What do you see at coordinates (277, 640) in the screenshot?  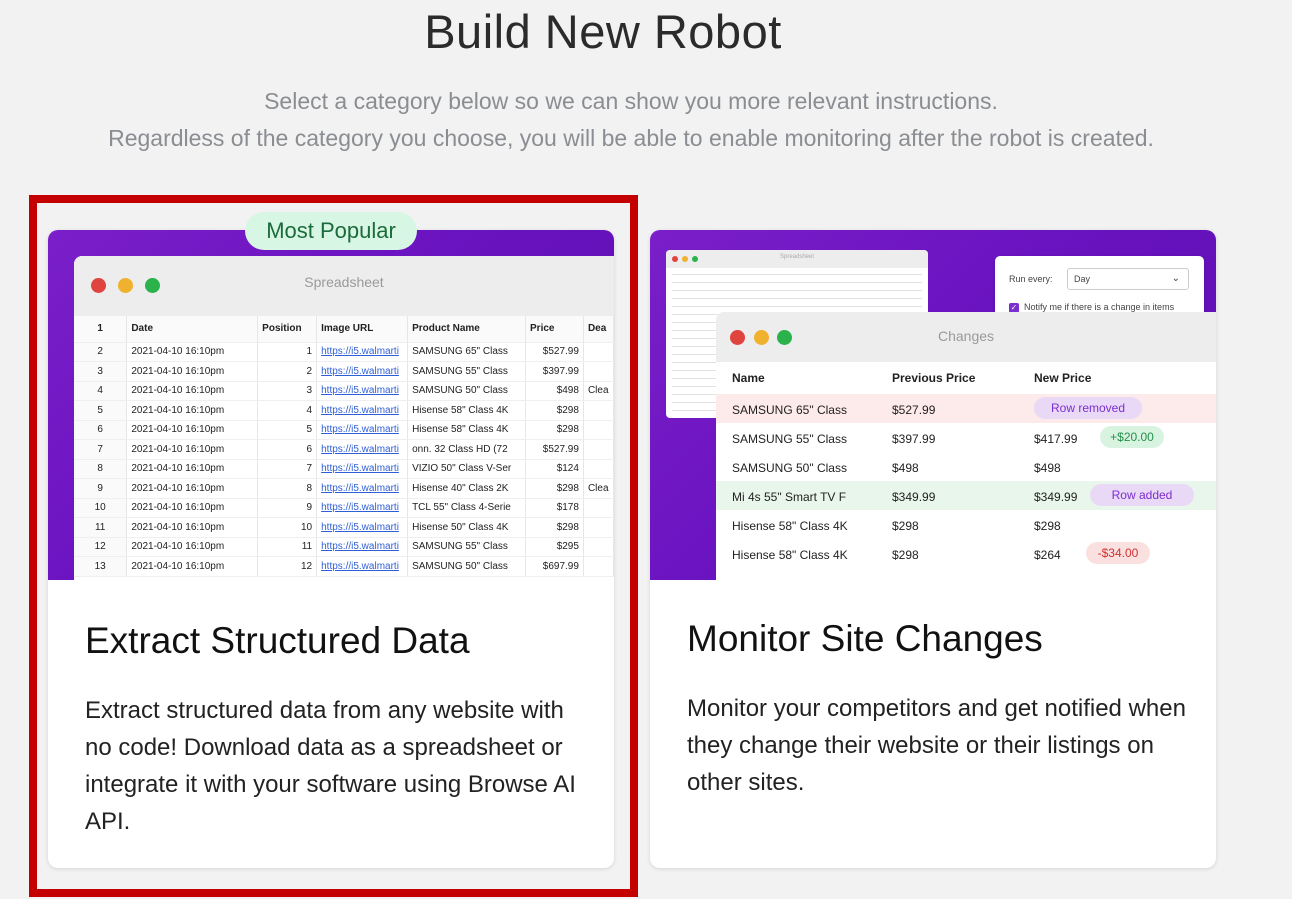 I see `card-title: Extract Structured Data` at bounding box center [277, 640].